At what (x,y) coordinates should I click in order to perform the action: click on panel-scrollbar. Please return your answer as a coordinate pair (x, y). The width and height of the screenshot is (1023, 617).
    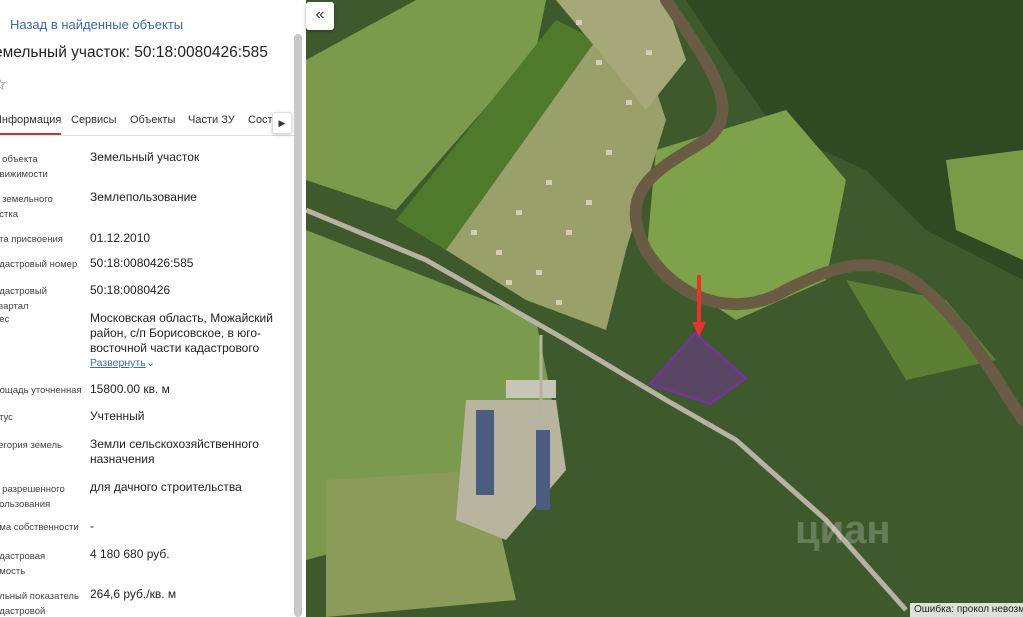
    Looking at the image, I should click on (298, 325).